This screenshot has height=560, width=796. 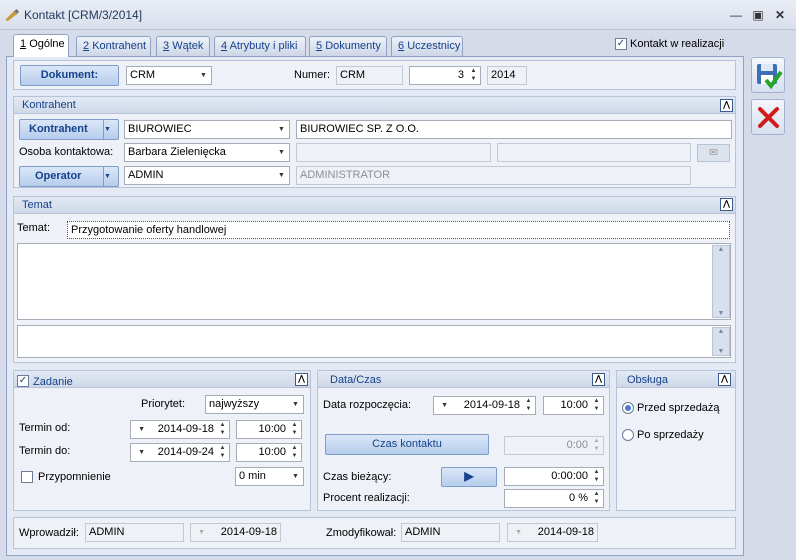 I want to click on zadanie-label: Zadanie, so click(x=53, y=382).